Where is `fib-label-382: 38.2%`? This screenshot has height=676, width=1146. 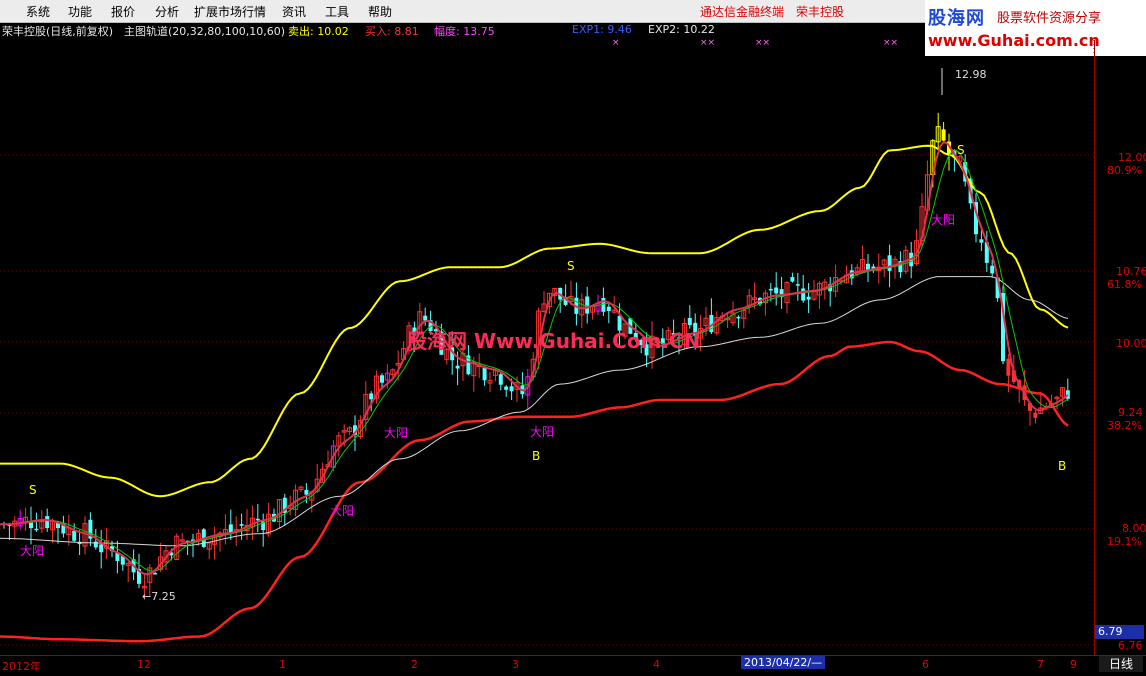 fib-label-382: 38.2% is located at coordinates (1124, 425).